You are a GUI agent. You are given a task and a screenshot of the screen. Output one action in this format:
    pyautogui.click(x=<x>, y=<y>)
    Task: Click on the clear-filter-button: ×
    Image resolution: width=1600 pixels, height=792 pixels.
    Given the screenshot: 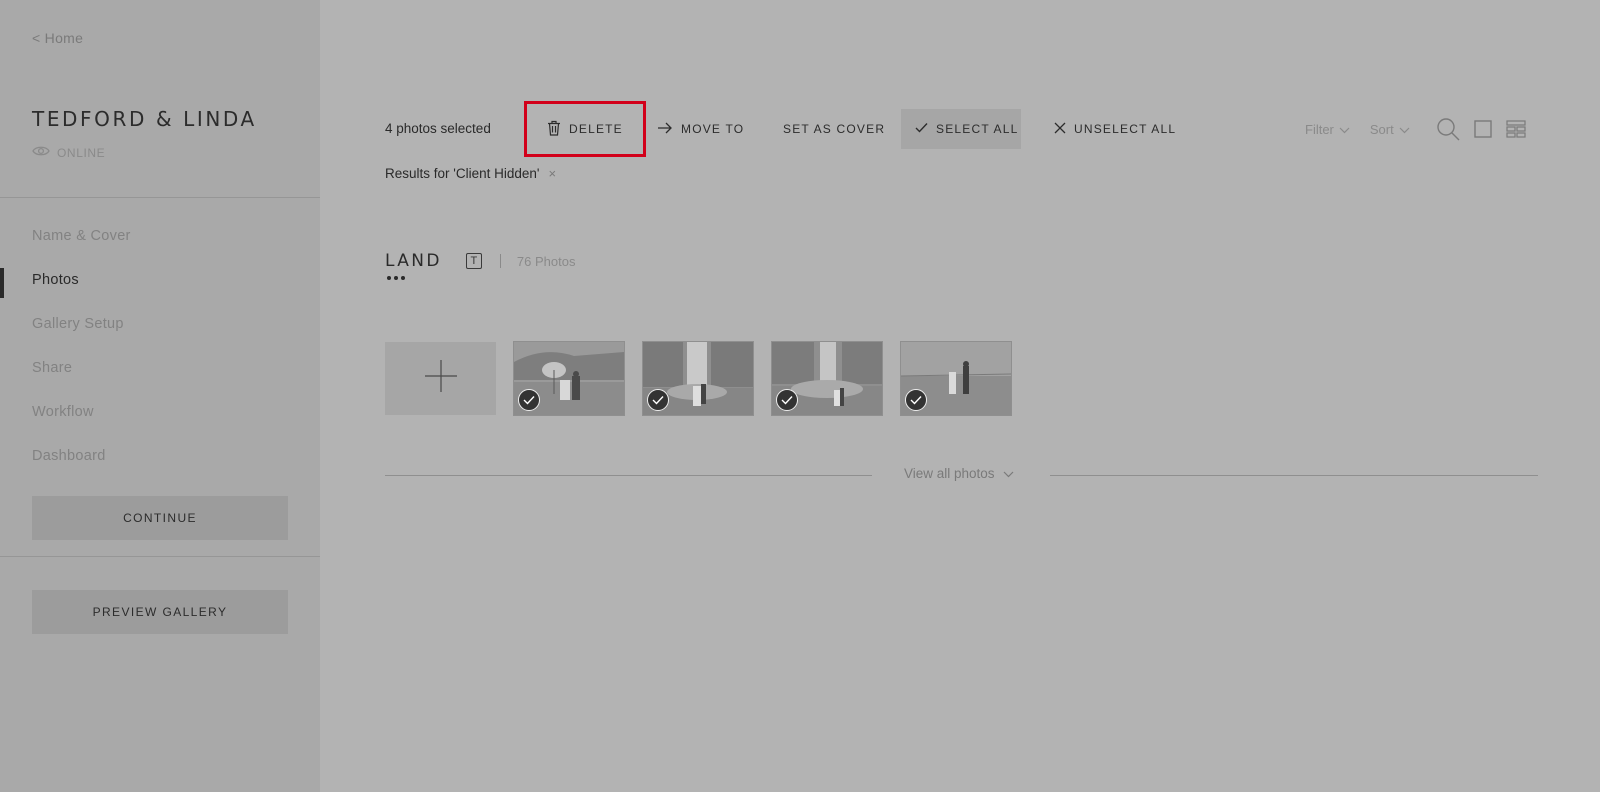 What is the action you would take?
    pyautogui.click(x=552, y=173)
    